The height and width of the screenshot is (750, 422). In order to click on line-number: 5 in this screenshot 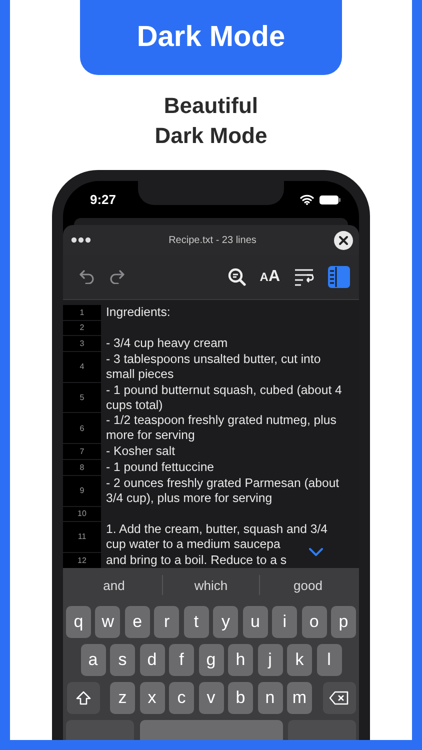, I will do `click(82, 397)`.